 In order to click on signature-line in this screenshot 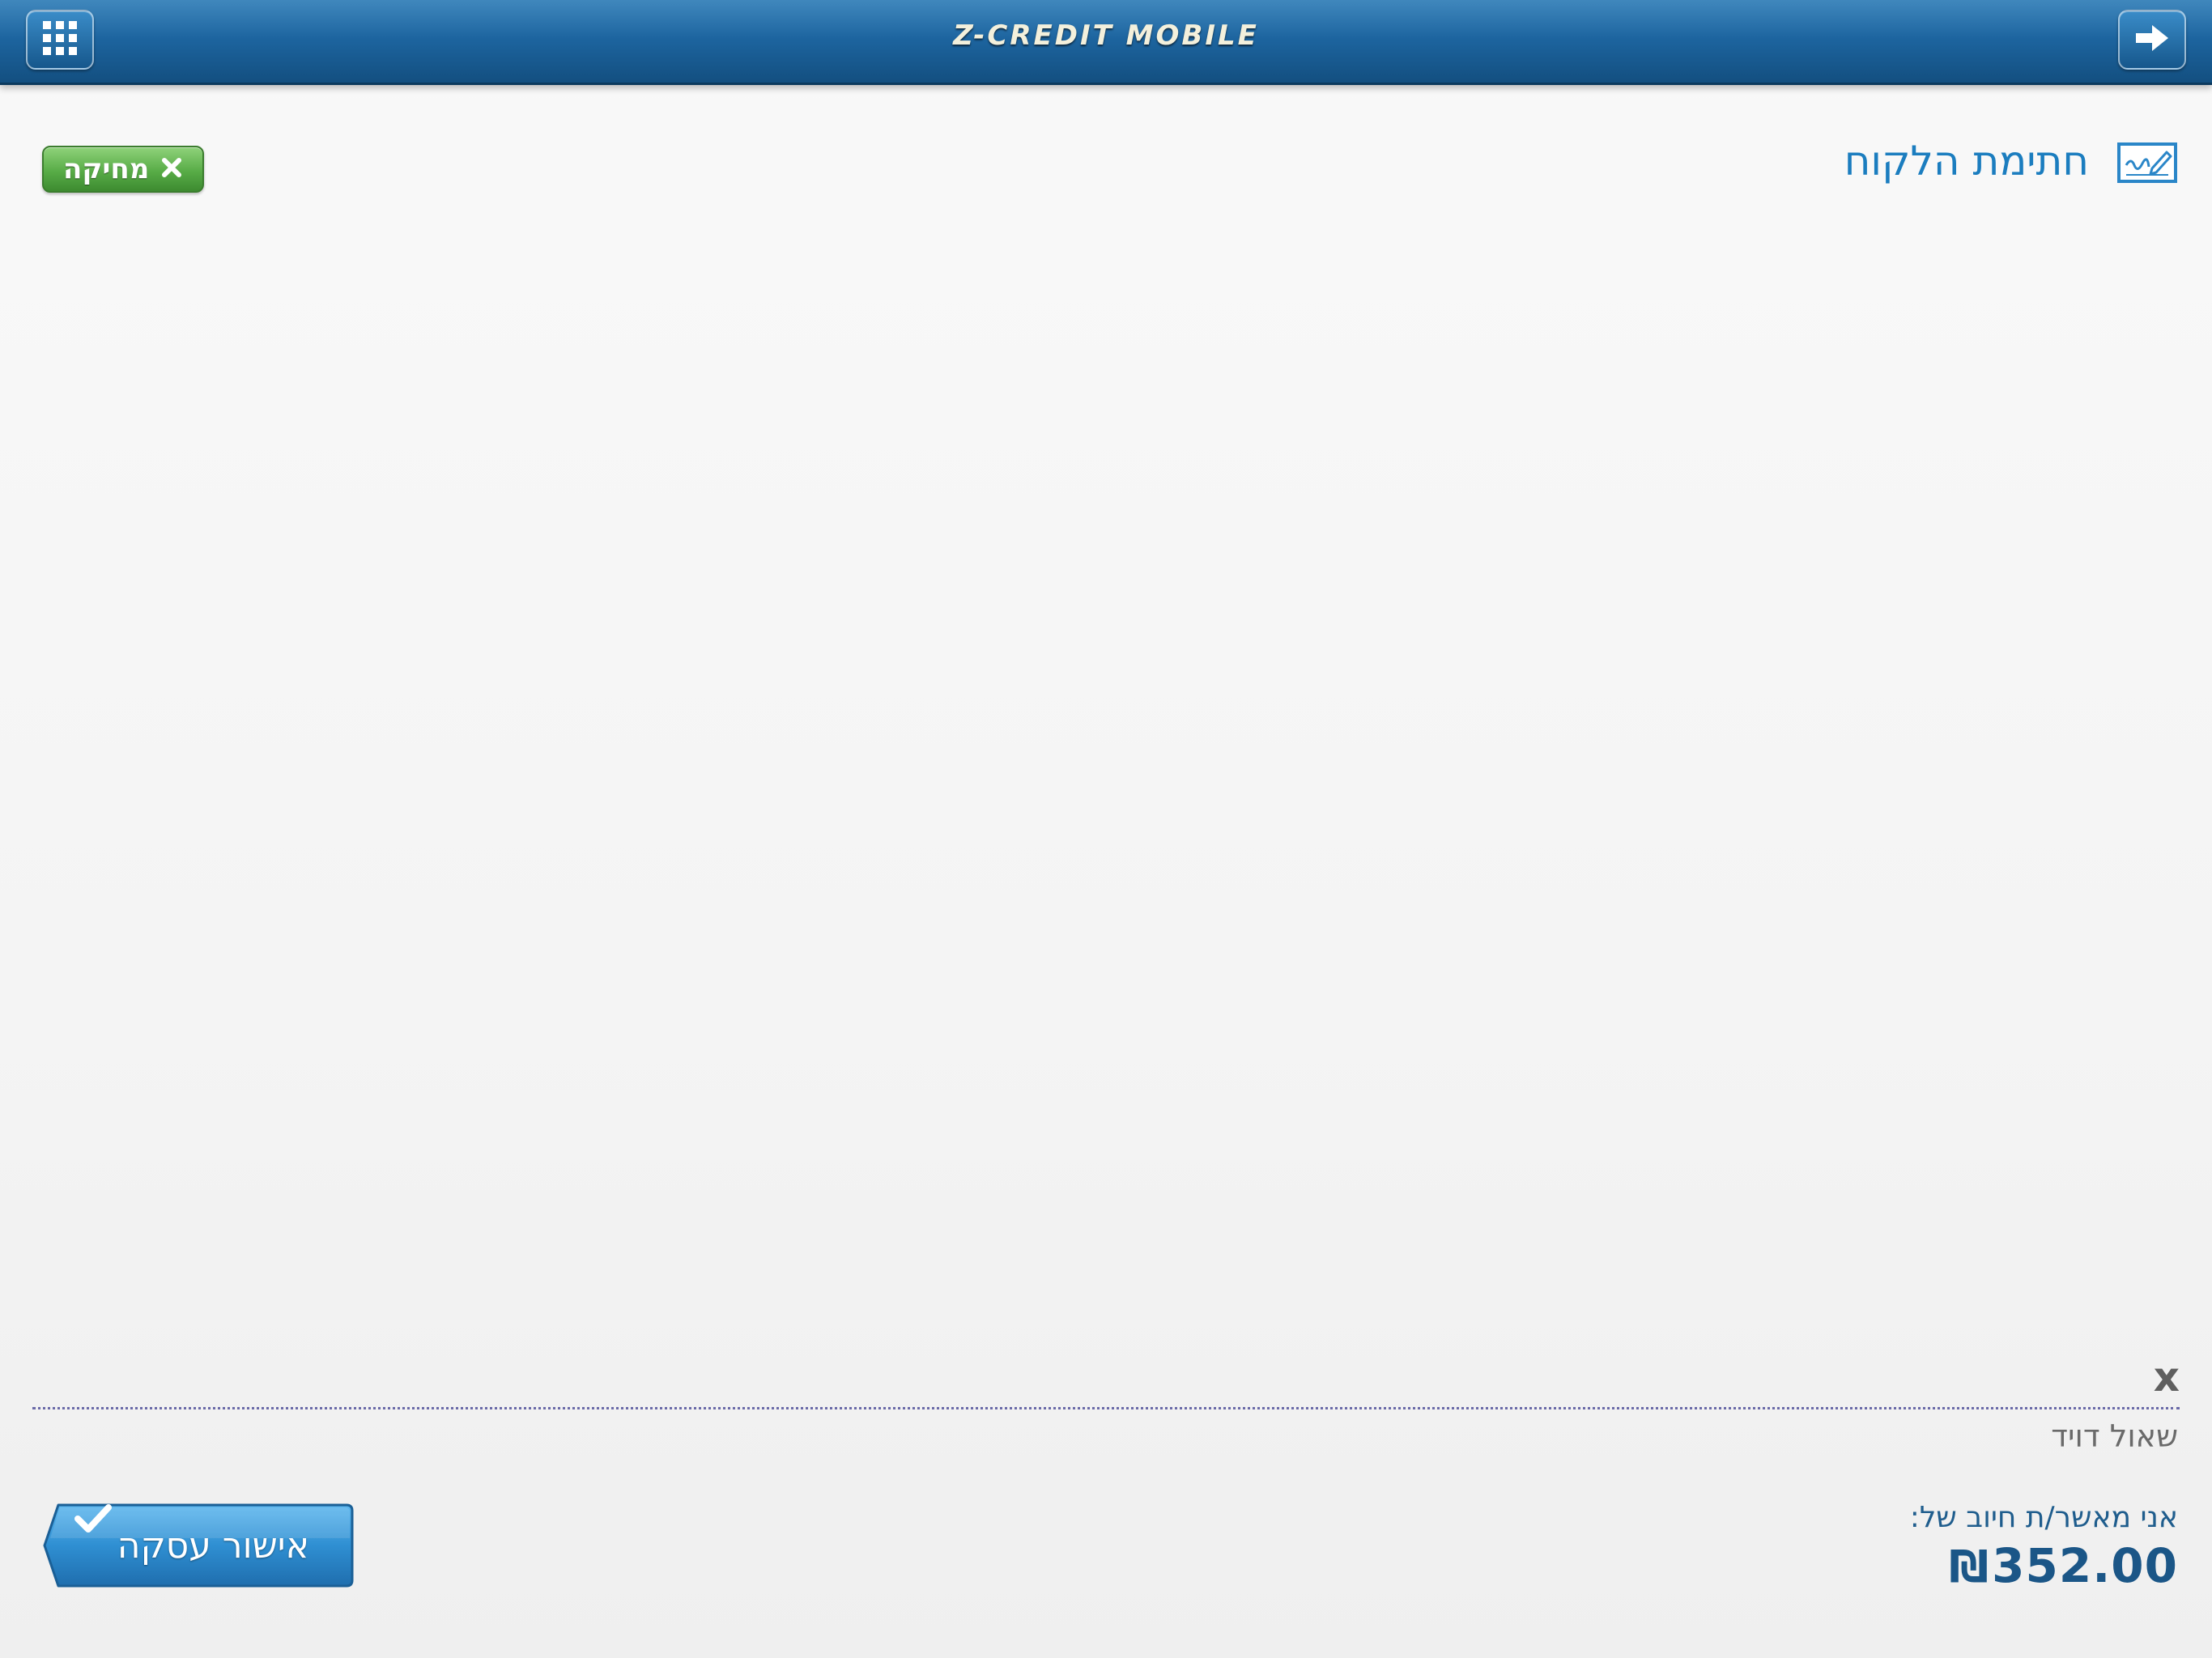, I will do `click(1106, 1408)`.